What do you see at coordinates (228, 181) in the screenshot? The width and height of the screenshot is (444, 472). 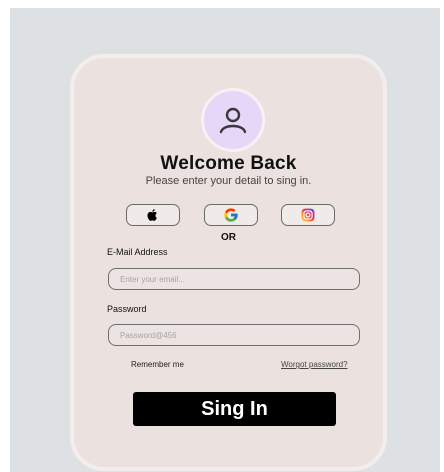 I see `welcome-subtitle: Please enter your detail to sing in.` at bounding box center [228, 181].